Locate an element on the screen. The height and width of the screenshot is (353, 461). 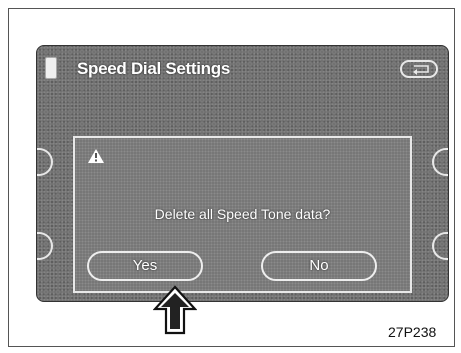
dialog-message: Delete all Speed Tone data? is located at coordinates (242, 214).